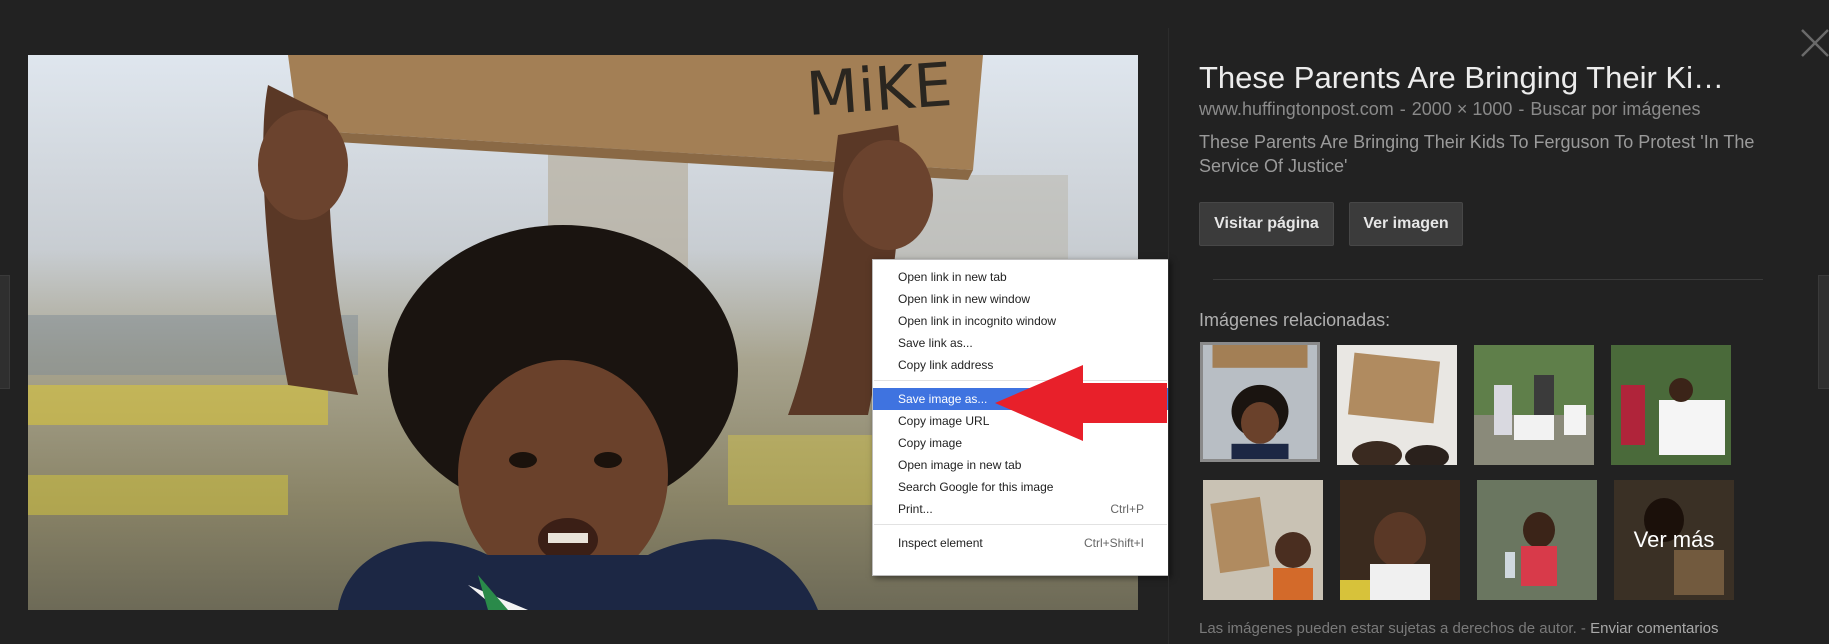 The height and width of the screenshot is (644, 1829). I want to click on menu-item-label: Open link in new window, so click(964, 299).